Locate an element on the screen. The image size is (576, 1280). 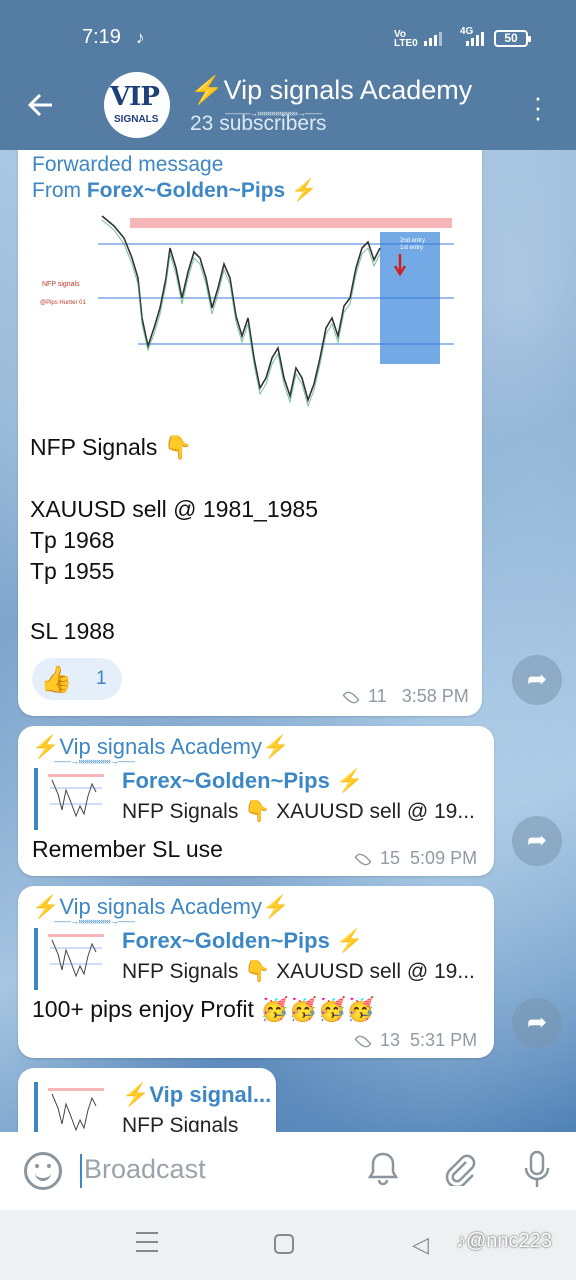
chart-watermark-handle: @Pips Hunter 01 is located at coordinates (63, 303).